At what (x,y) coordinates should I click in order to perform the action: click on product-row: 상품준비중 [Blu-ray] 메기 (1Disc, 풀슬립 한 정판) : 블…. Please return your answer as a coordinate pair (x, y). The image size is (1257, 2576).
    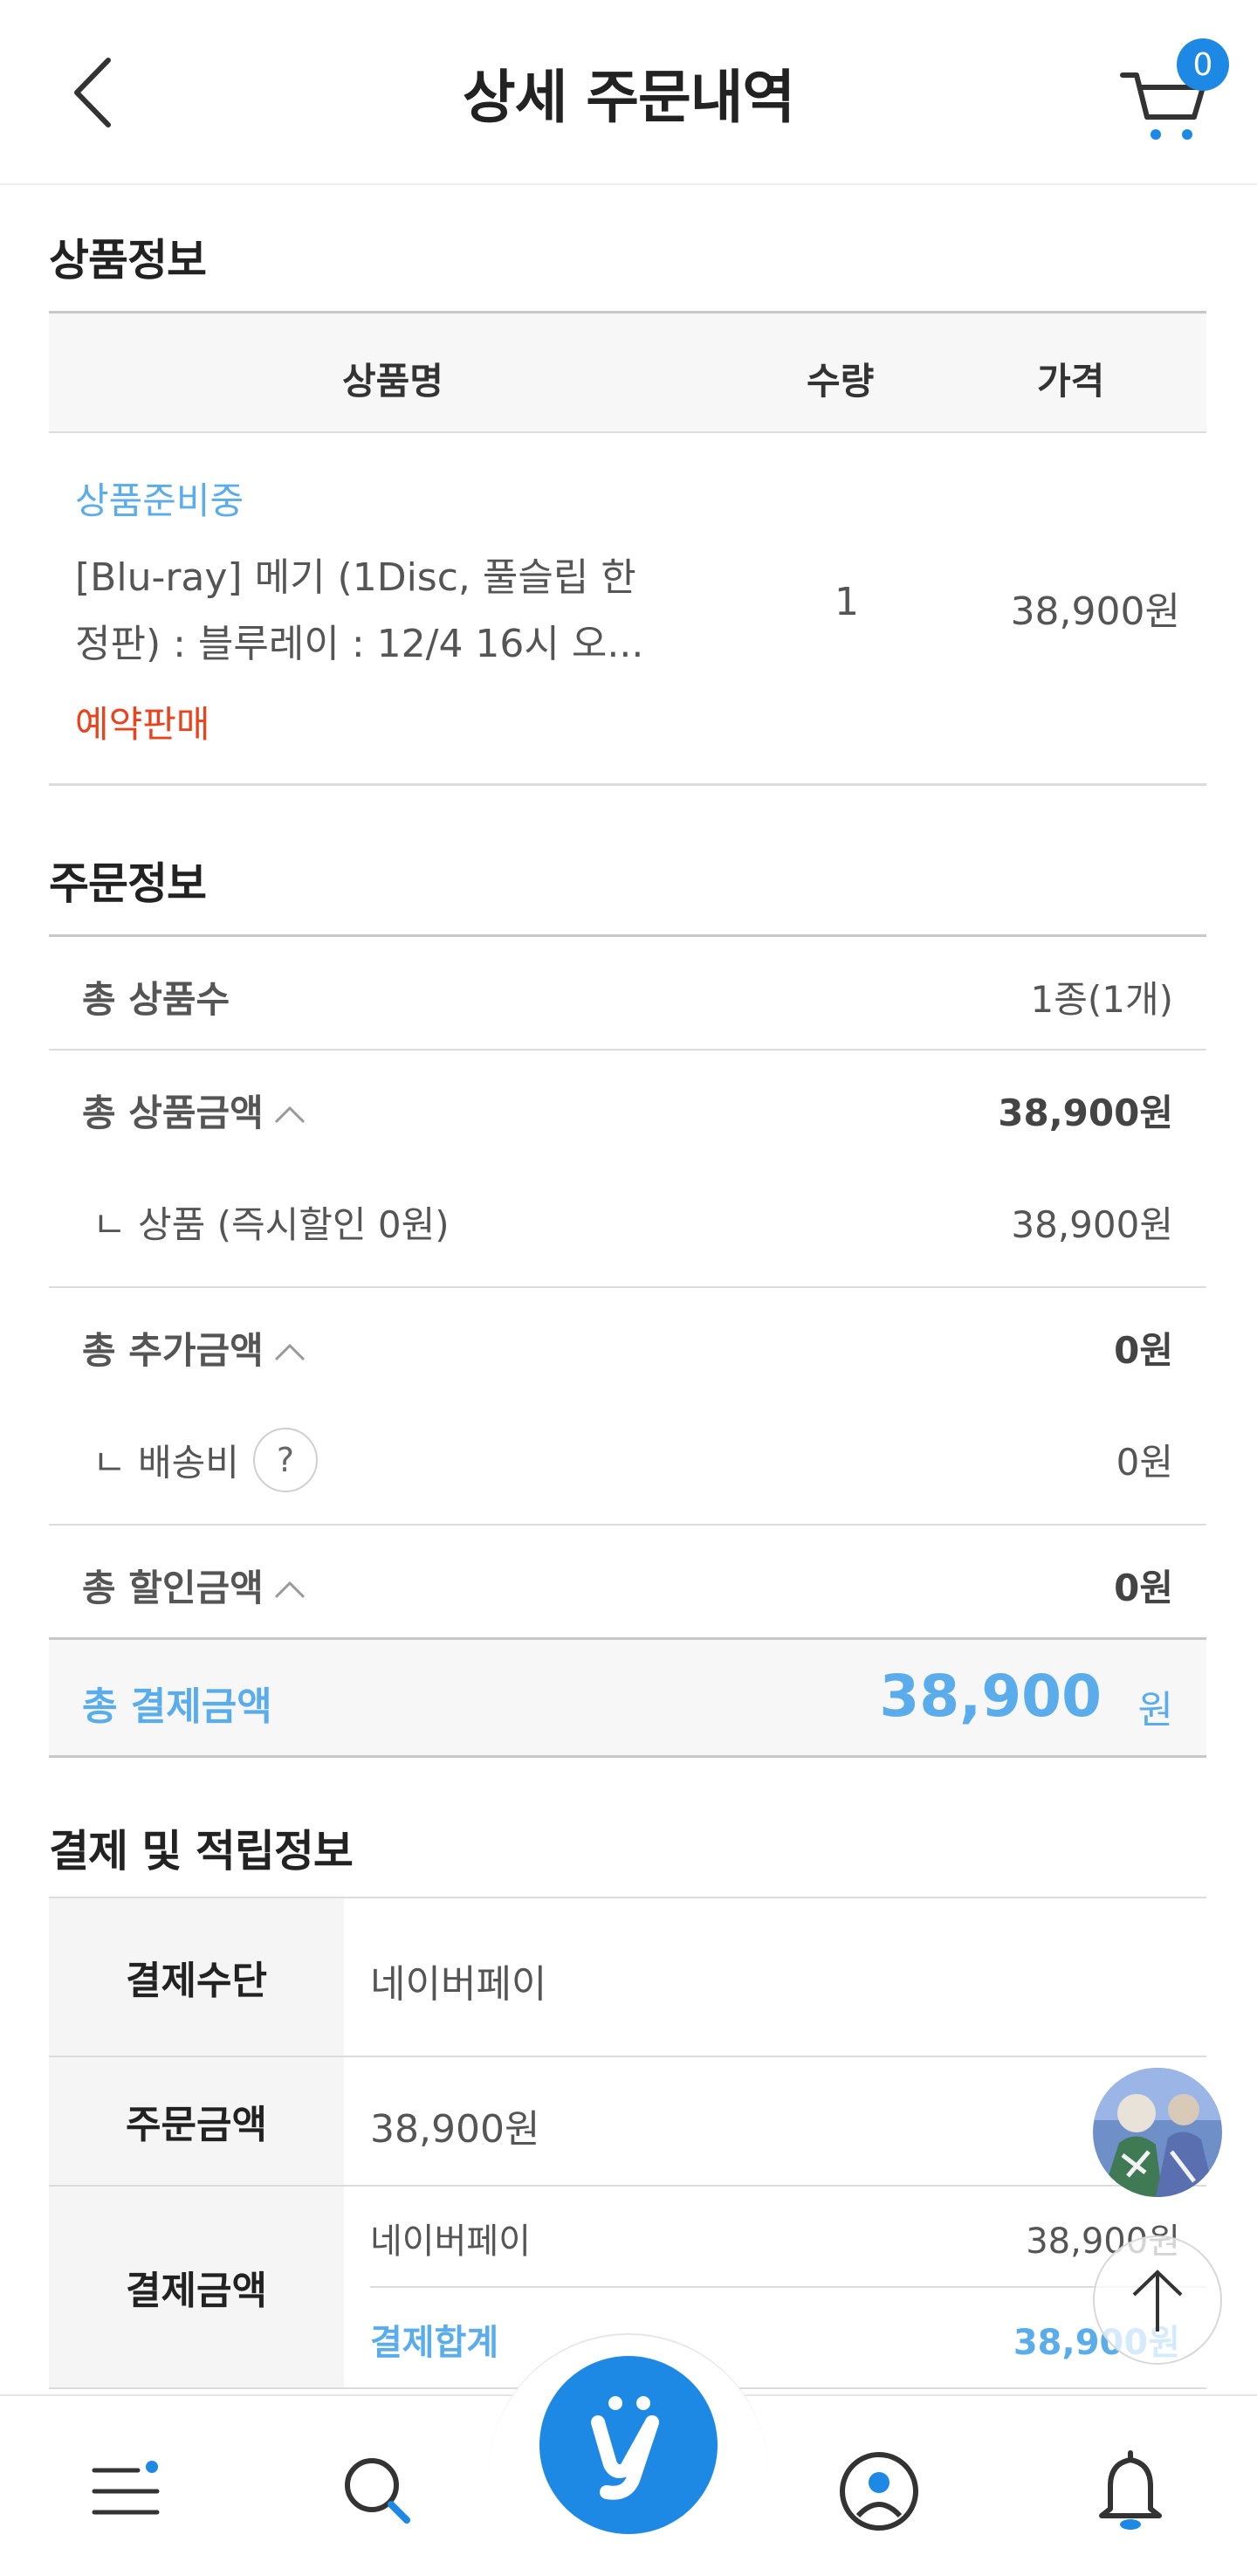
    Looking at the image, I should click on (627, 609).